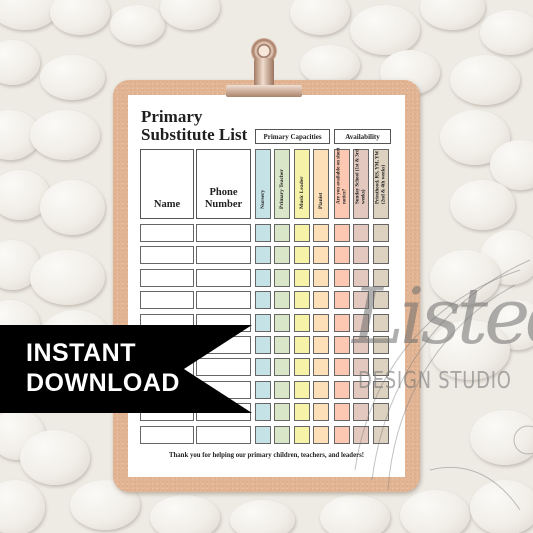  What do you see at coordinates (263, 199) in the screenshot?
I see `column-header-label: Nursery` at bounding box center [263, 199].